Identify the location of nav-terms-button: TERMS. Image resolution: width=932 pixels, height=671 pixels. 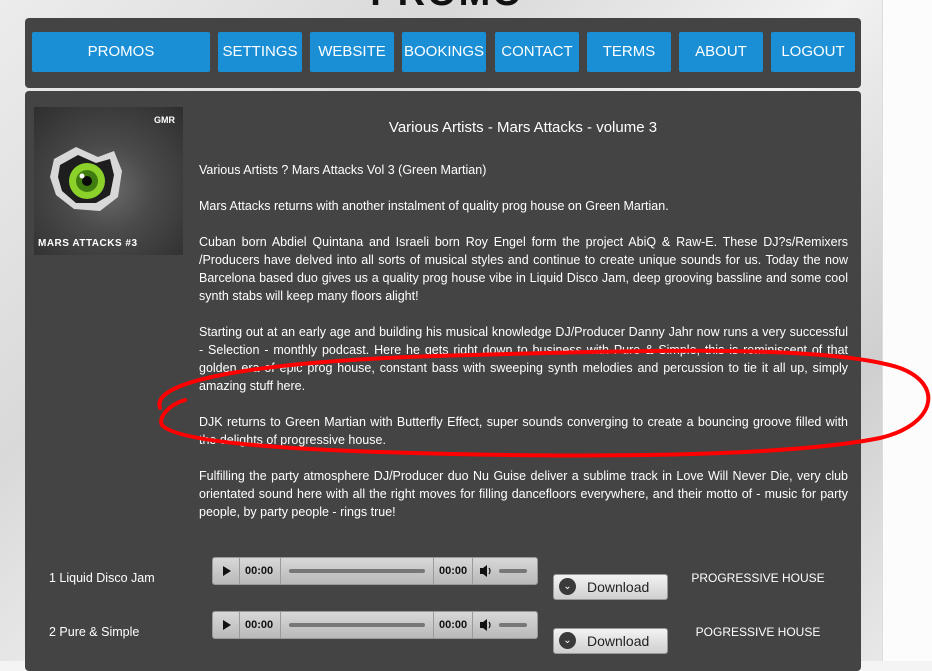
(629, 52).